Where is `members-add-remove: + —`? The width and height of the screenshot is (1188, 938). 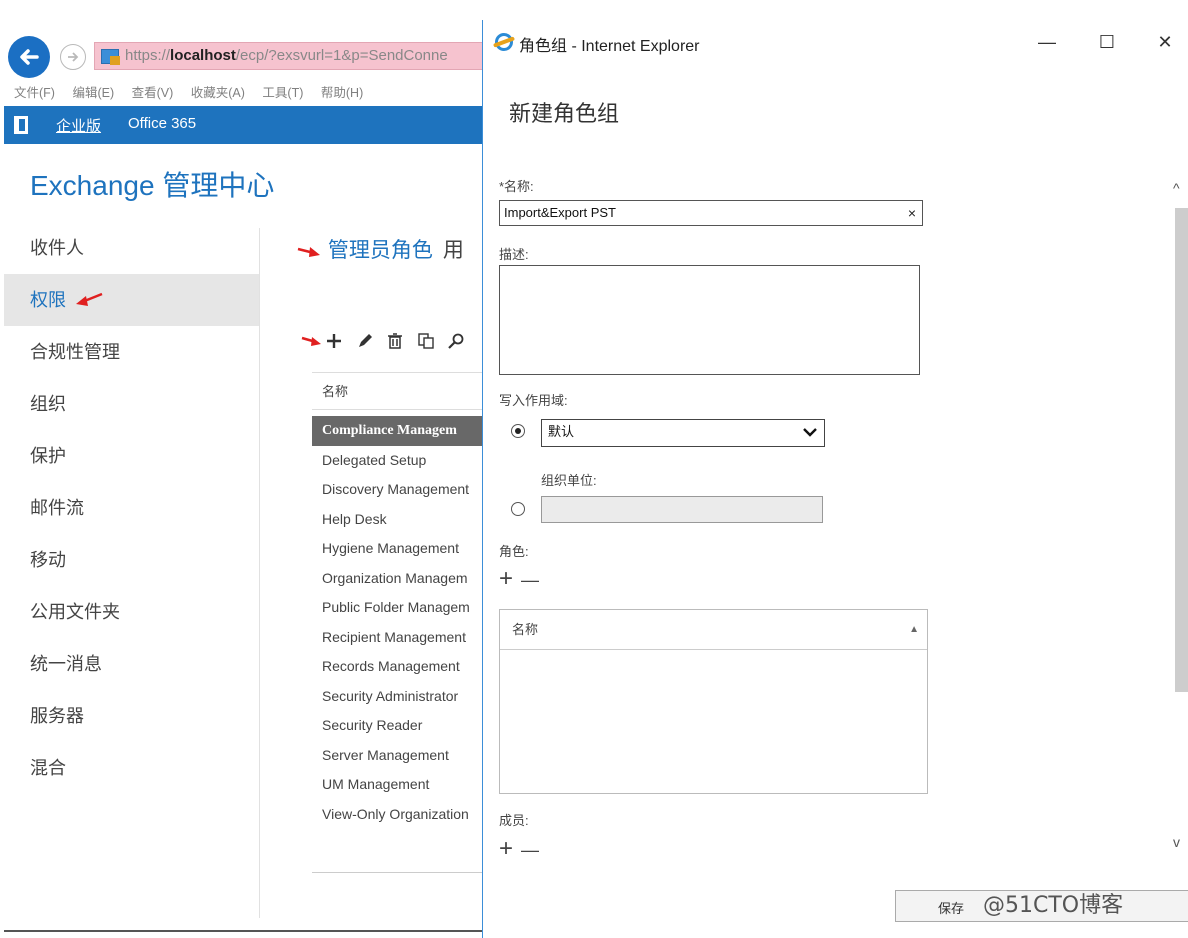 members-add-remove: + — is located at coordinates (523, 849).